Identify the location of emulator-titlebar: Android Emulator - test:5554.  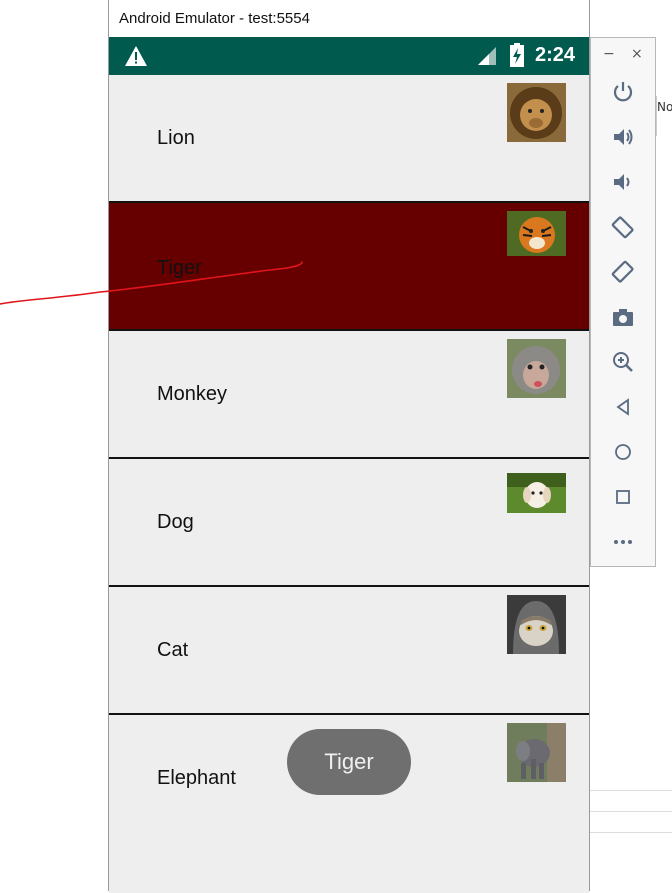
(349, 18).